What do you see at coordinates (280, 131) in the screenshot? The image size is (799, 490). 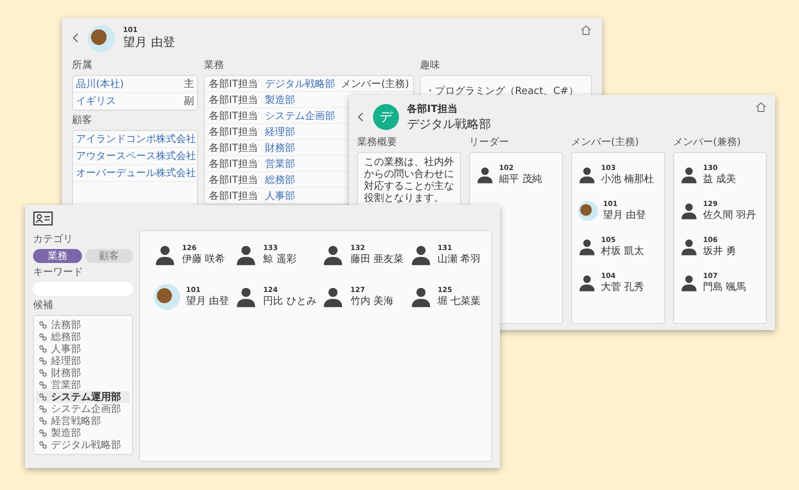 I see `department-link: 経理部` at bounding box center [280, 131].